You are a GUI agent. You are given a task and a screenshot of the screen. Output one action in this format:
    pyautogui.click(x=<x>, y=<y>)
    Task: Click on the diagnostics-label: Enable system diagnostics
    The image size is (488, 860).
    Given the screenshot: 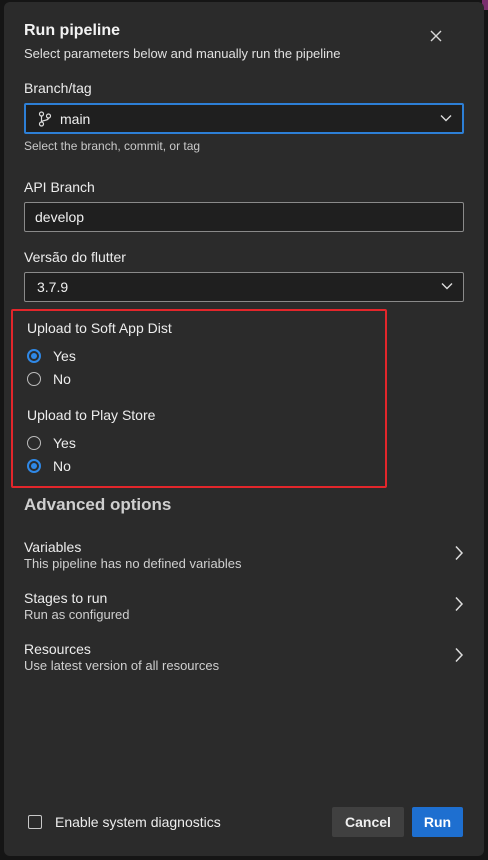 What is the action you would take?
    pyautogui.click(x=138, y=822)
    